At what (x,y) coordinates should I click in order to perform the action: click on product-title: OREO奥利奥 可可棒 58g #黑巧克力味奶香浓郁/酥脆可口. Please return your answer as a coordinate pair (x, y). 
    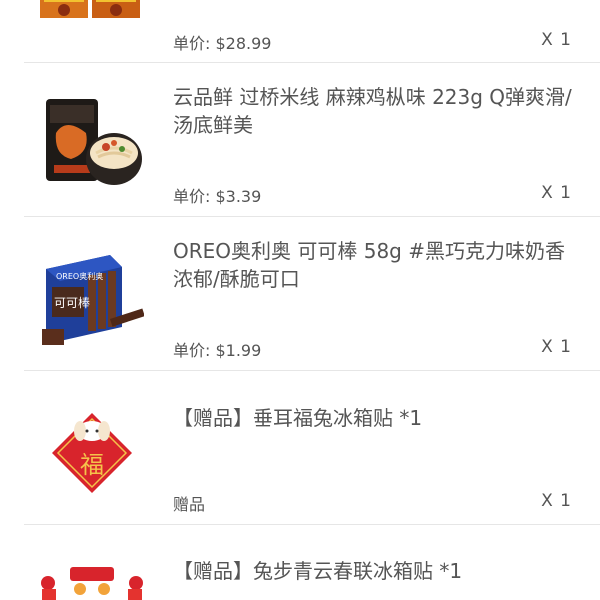
    Looking at the image, I should click on (369, 265).